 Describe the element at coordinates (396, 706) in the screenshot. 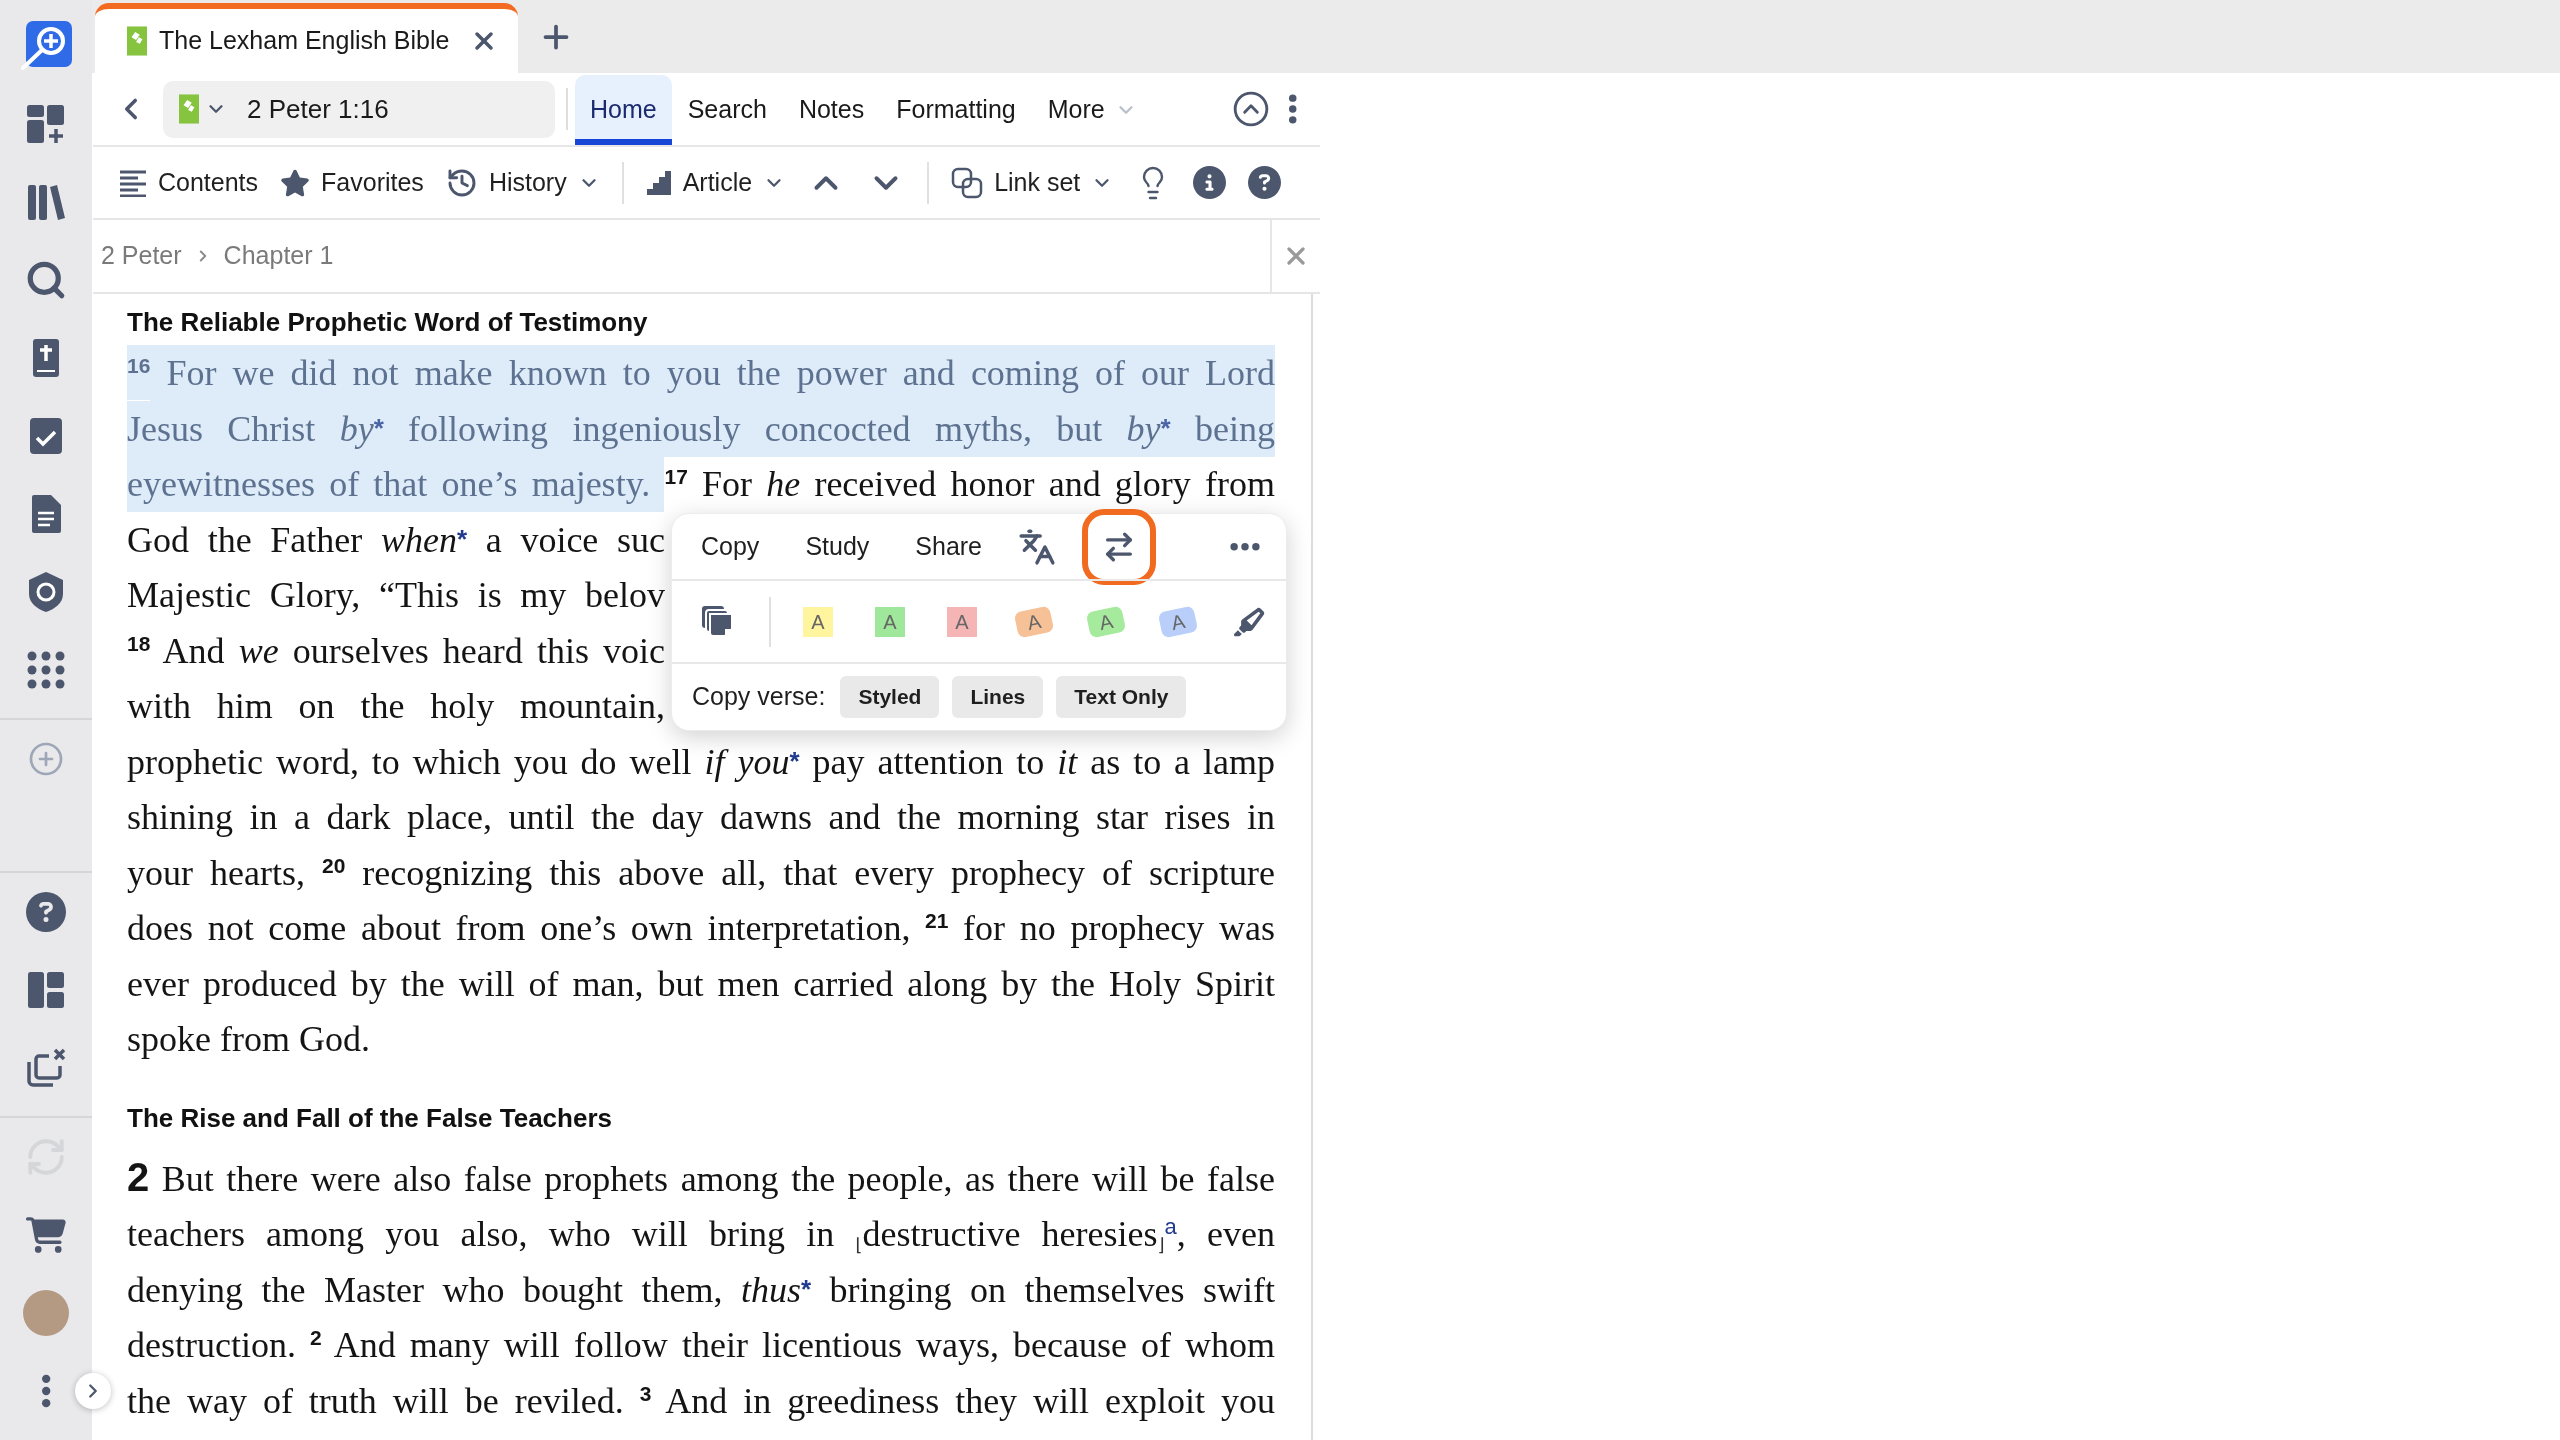

I see `scripture-line: with him on the holy mountain,` at that location.